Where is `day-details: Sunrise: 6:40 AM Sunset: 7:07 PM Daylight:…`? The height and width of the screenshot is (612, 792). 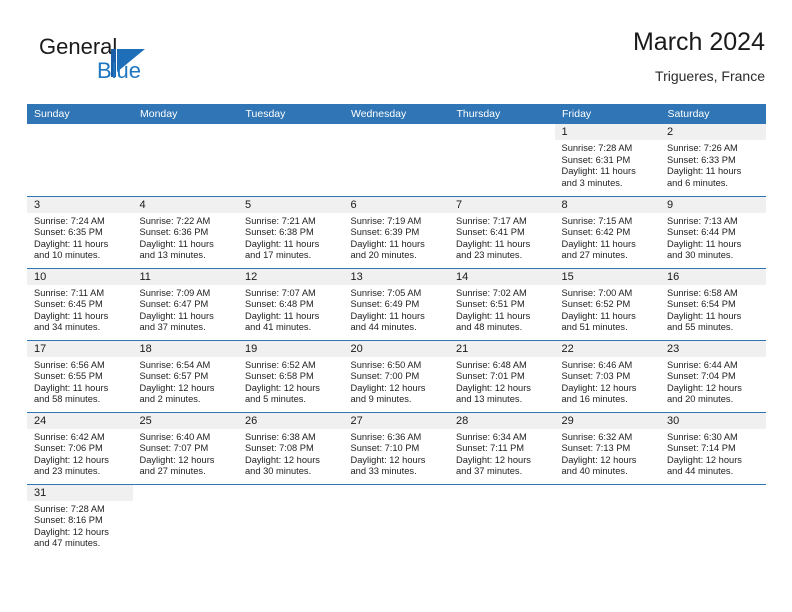 day-details: Sunrise: 6:40 AM Sunset: 7:07 PM Daylight:… is located at coordinates (186, 453).